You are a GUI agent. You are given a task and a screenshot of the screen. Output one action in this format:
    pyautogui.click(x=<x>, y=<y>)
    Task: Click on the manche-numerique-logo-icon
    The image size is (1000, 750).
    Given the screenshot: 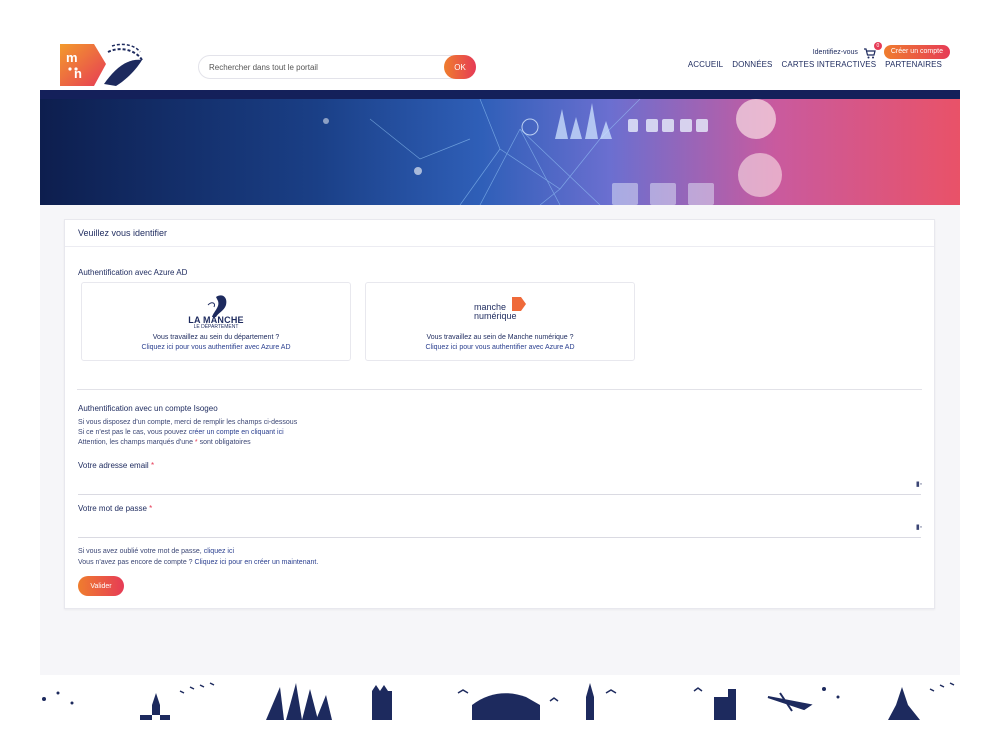 What is the action you would take?
    pyautogui.click(x=519, y=304)
    